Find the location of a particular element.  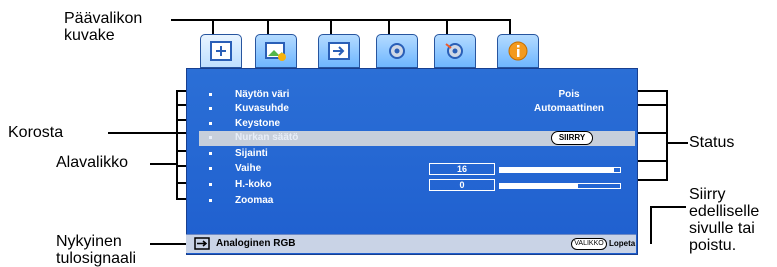

menu-item-value: Pois is located at coordinates (569, 94).